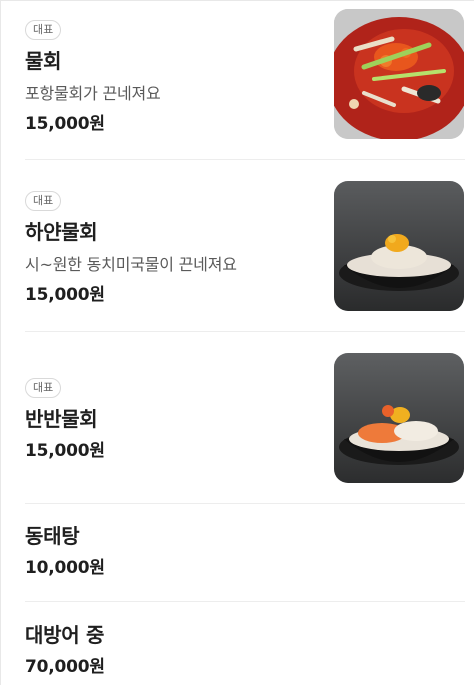 This screenshot has height=685, width=474. Describe the element at coordinates (65, 568) in the screenshot. I see `menu-item-price: 10,000원` at that location.